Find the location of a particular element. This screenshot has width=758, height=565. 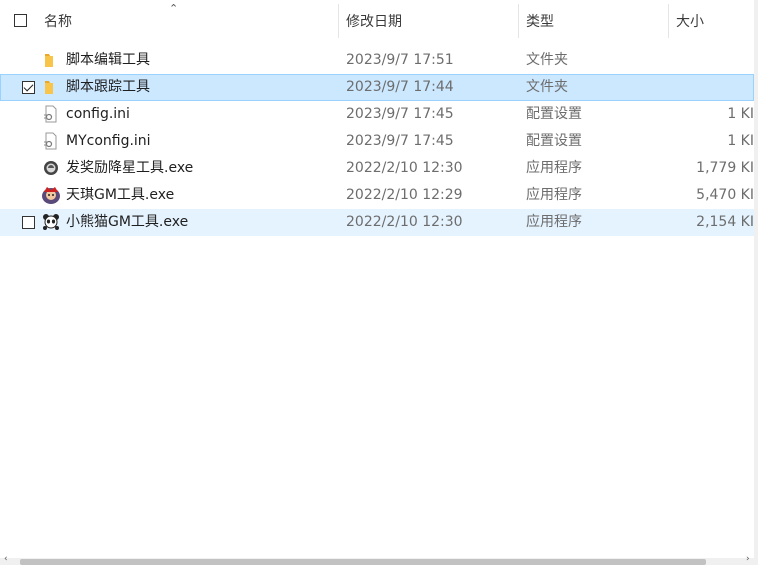

file-size: 2,154 KI is located at coordinates (725, 222).